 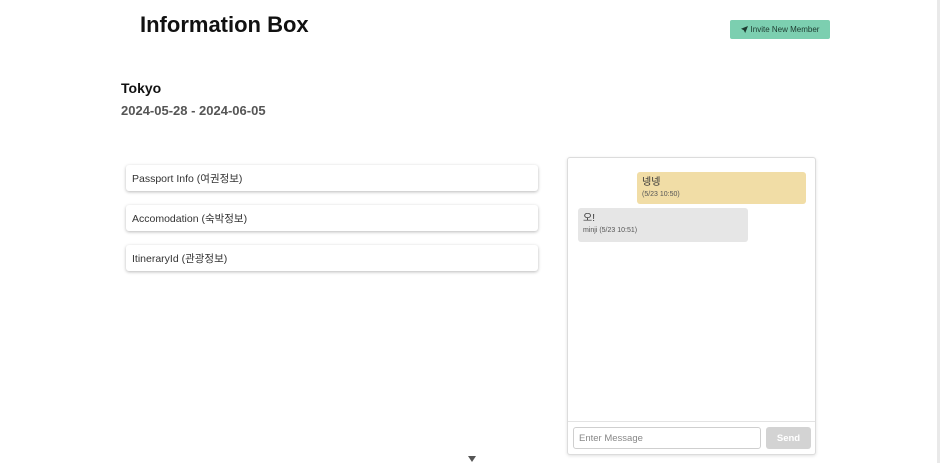 I want to click on chat-input-bar: Send, so click(x=691, y=437).